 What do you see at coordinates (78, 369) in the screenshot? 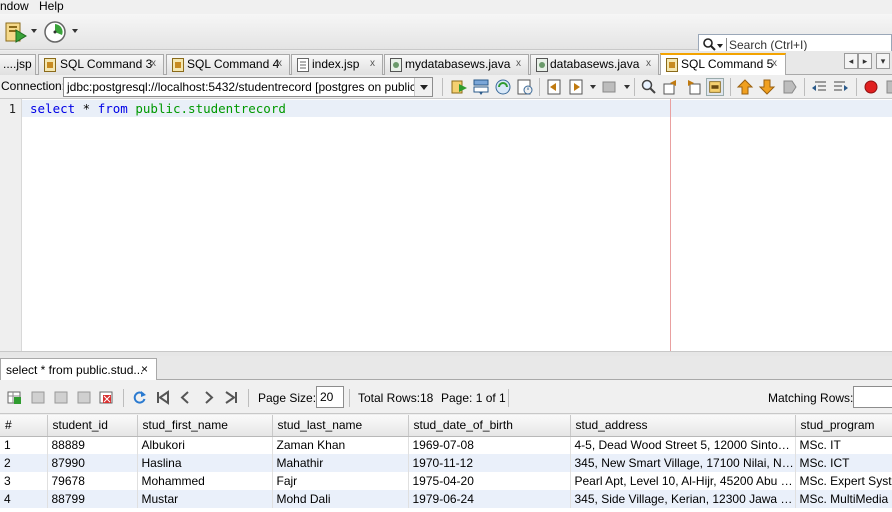
I see `results-tab: select * from public.stud... ×` at bounding box center [78, 369].